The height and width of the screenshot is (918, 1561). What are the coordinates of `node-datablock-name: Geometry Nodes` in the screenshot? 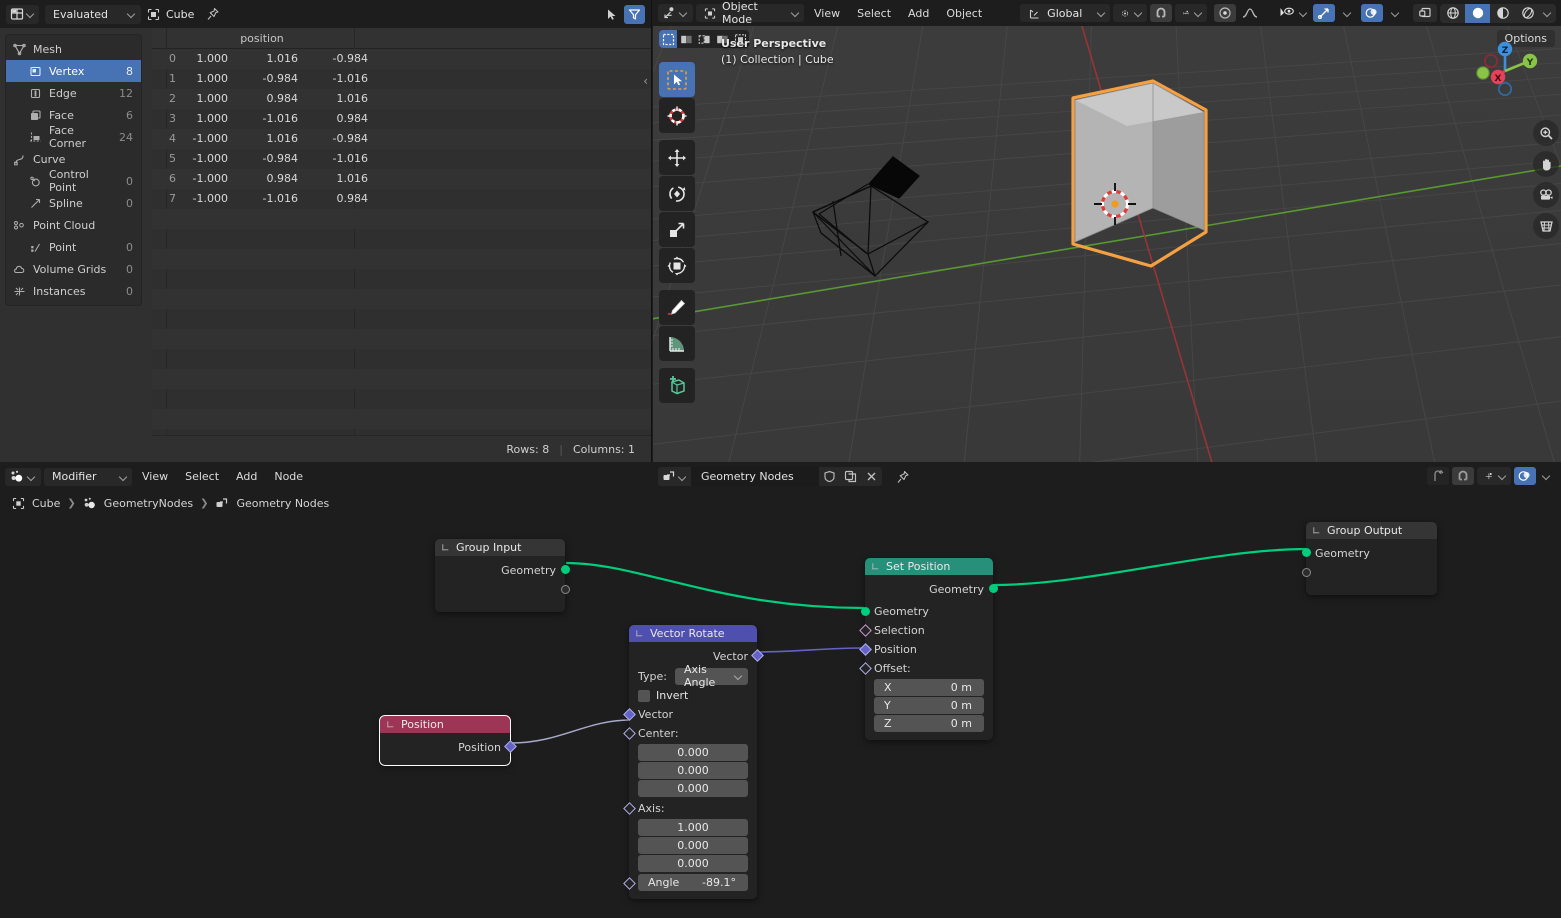 It's located at (755, 476).